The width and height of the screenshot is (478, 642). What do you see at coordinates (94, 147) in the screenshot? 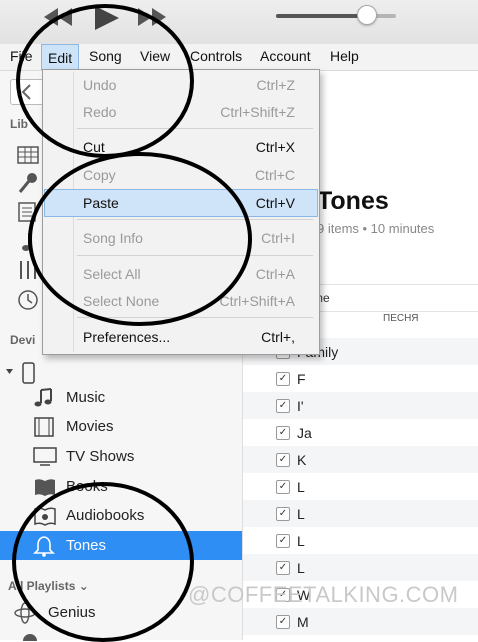
I see `menu-item-label: Cut` at bounding box center [94, 147].